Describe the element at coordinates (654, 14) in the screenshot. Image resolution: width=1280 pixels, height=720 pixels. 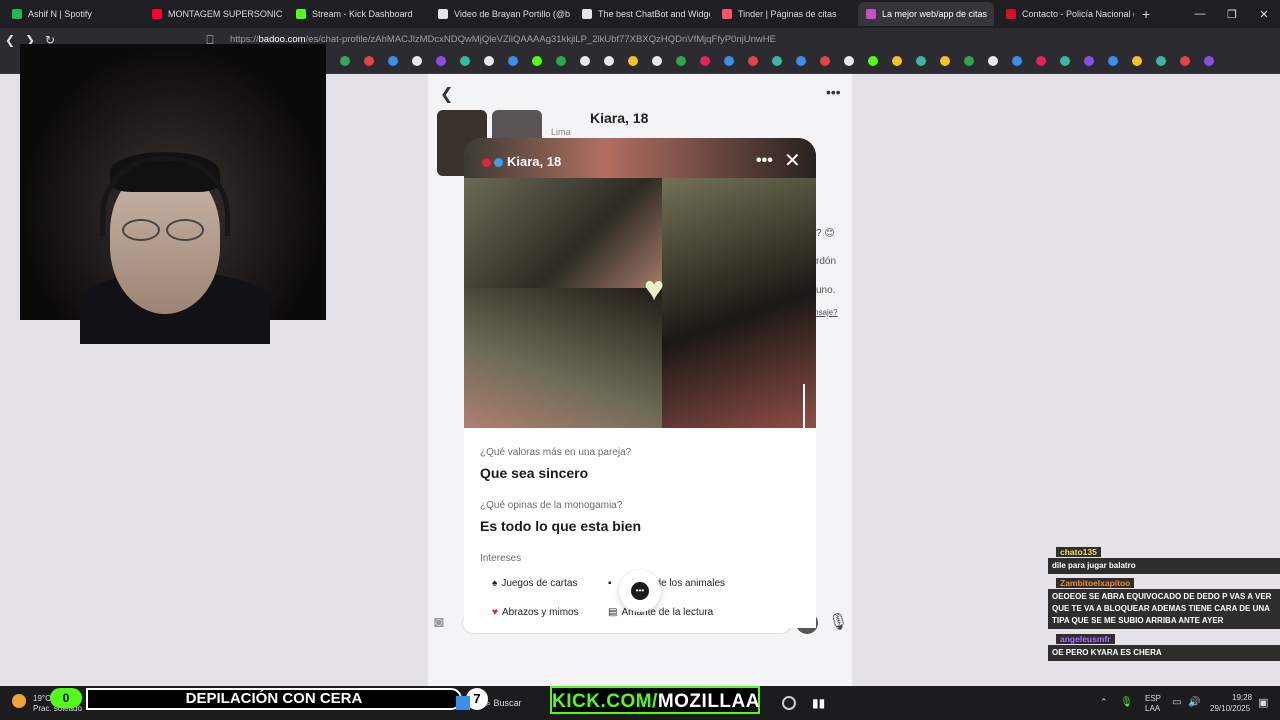
I see `tab-label: The best ChatBot and Widgets` at that location.